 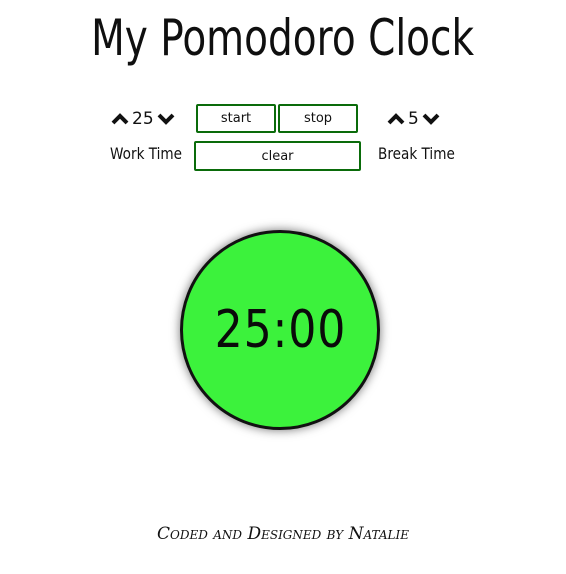 I want to click on work-time-label: Work Time, so click(x=146, y=153).